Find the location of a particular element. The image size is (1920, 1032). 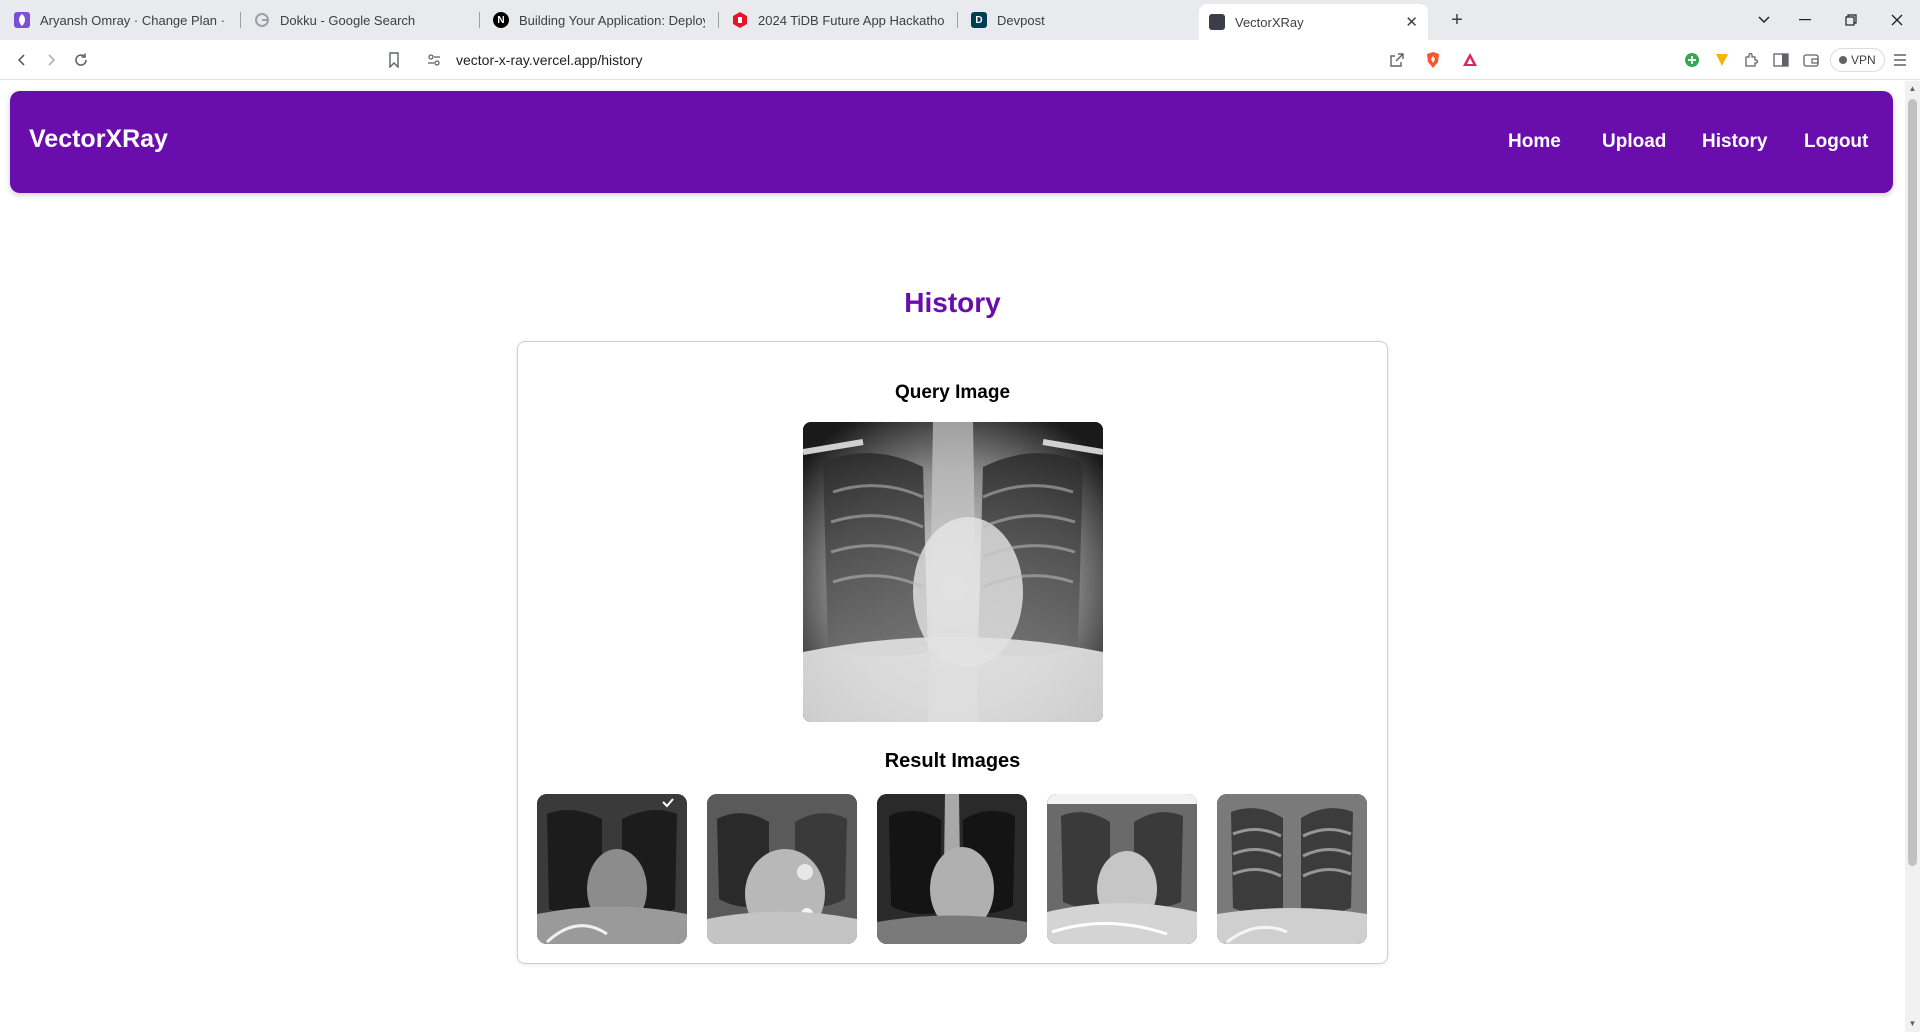

nav-home: Home is located at coordinates (1534, 142).